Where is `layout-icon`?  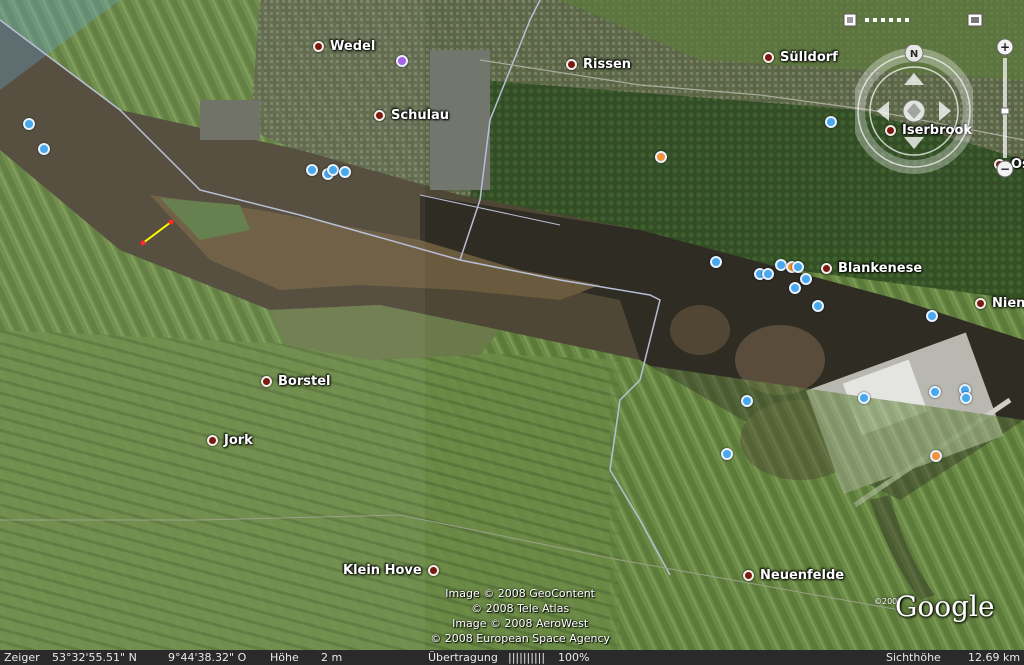 layout-icon is located at coordinates (975, 20).